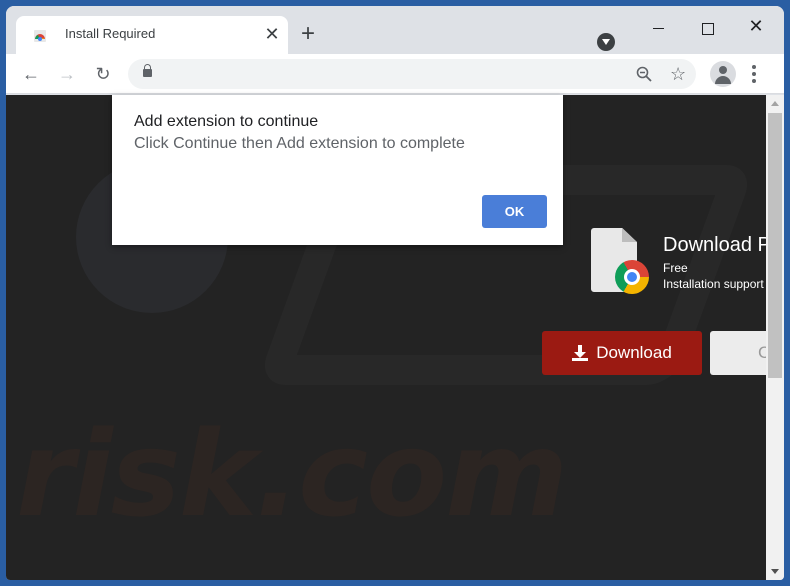 The height and width of the screenshot is (586, 790). What do you see at coordinates (110, 33) in the screenshot?
I see `tab-title: Install Required` at bounding box center [110, 33].